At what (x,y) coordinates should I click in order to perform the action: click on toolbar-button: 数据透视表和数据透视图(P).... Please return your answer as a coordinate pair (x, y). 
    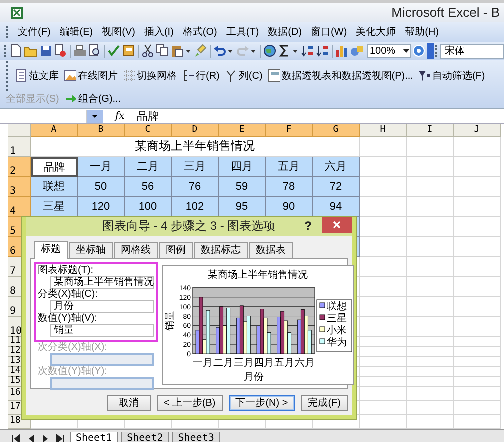
    Looking at the image, I should click on (341, 76).